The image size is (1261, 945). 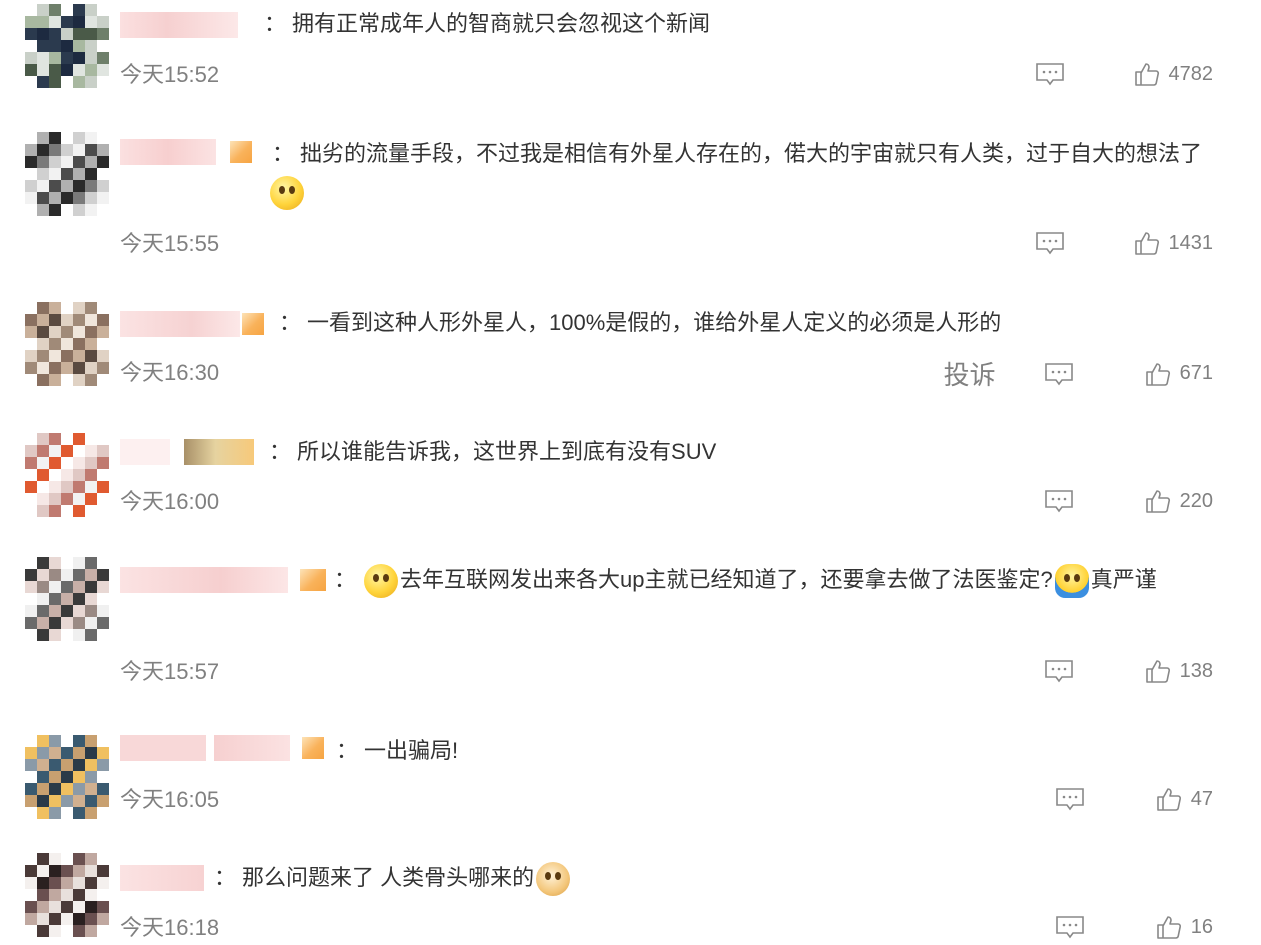 I want to click on like-button: 671, so click(x=1178, y=374).